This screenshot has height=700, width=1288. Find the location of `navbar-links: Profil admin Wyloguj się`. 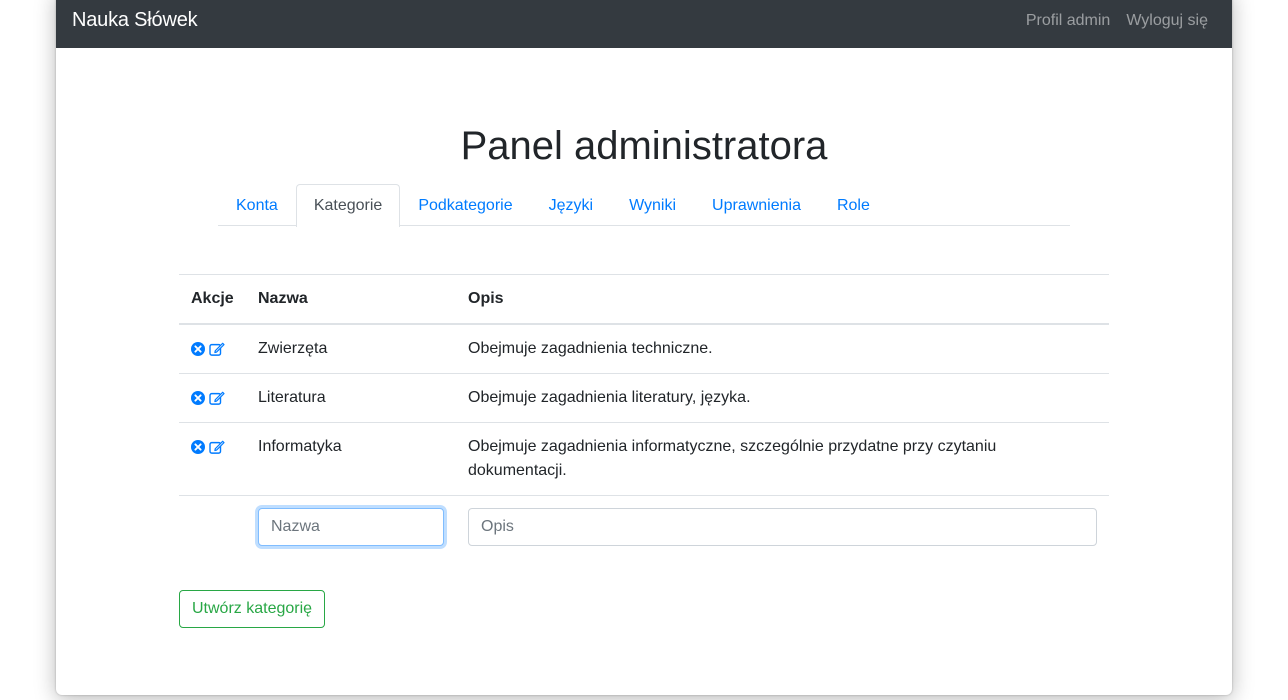

navbar-links: Profil admin Wyloguj się is located at coordinates (1117, 21).